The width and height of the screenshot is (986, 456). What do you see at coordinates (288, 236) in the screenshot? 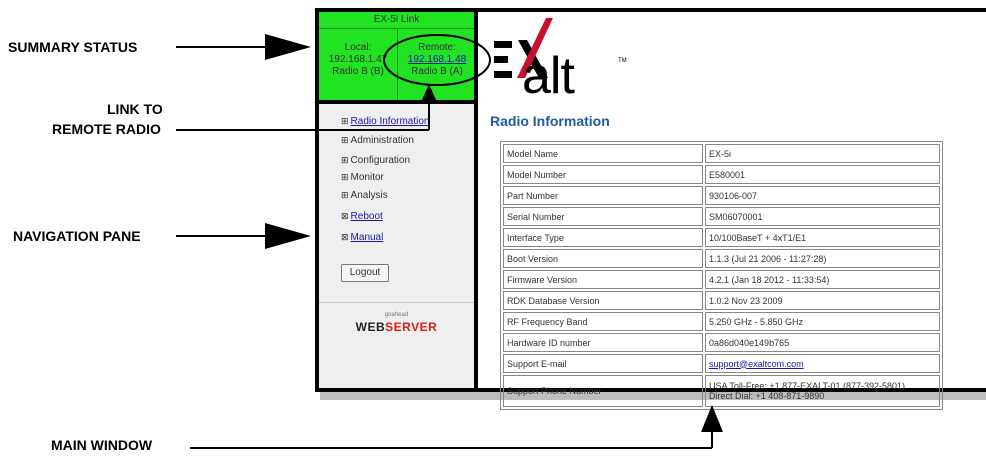
I see `navigation-pane-arrowhead` at bounding box center [288, 236].